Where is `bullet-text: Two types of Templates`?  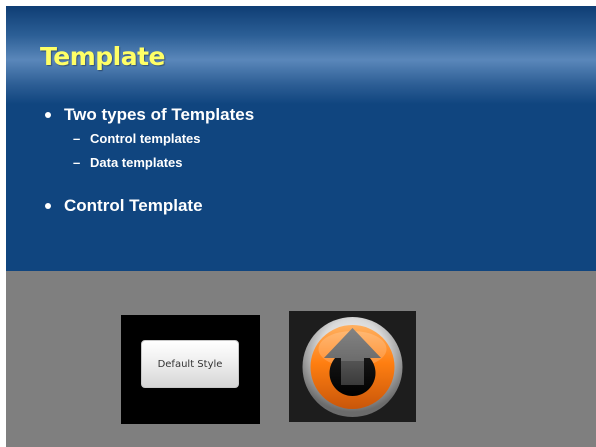
bullet-text: Two types of Templates is located at coordinates (159, 114).